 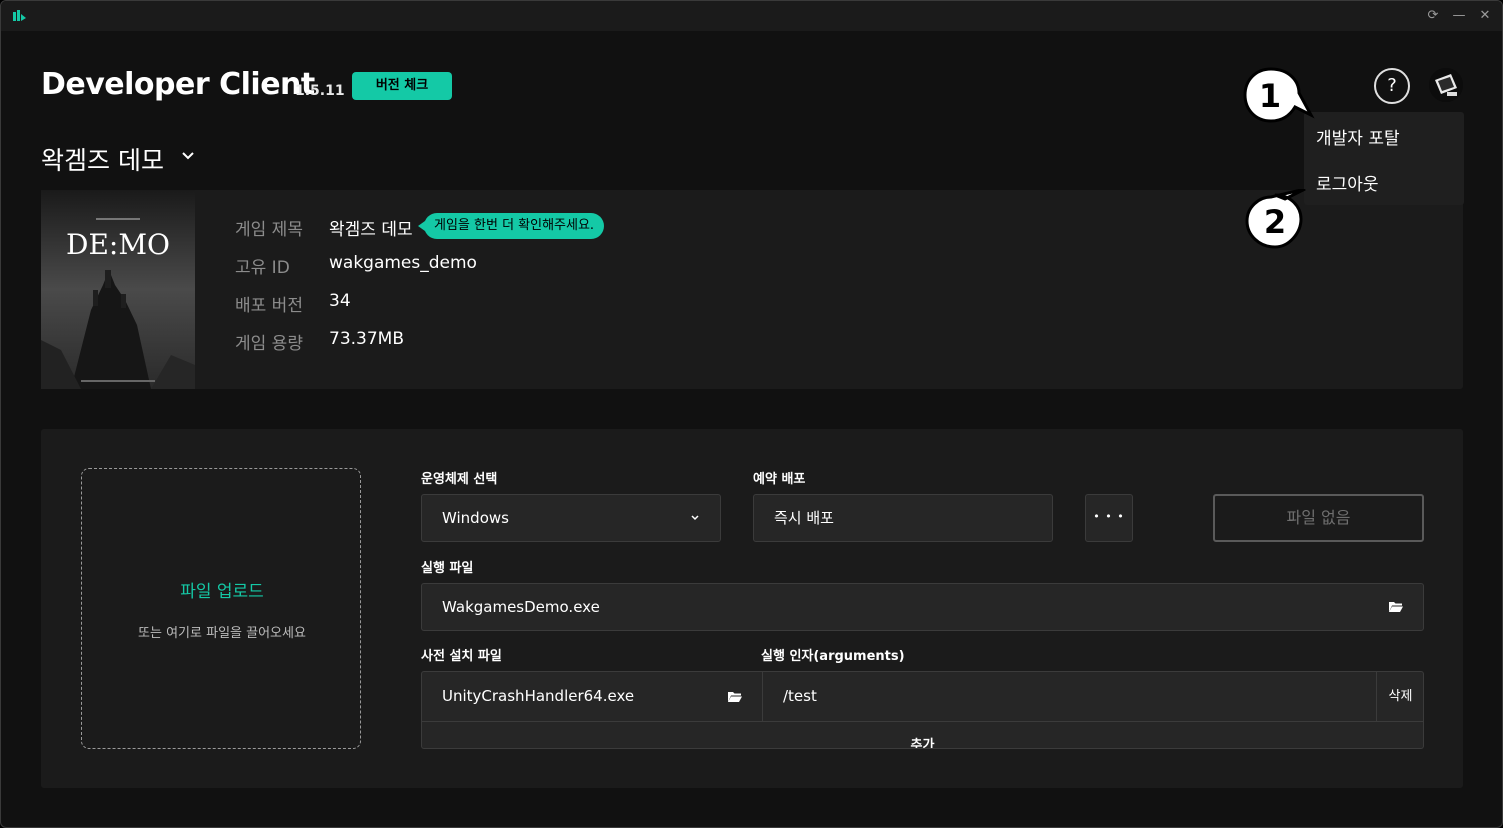 What do you see at coordinates (1384, 158) in the screenshot?
I see `user-menu: 개발자 포탈 로그아웃` at bounding box center [1384, 158].